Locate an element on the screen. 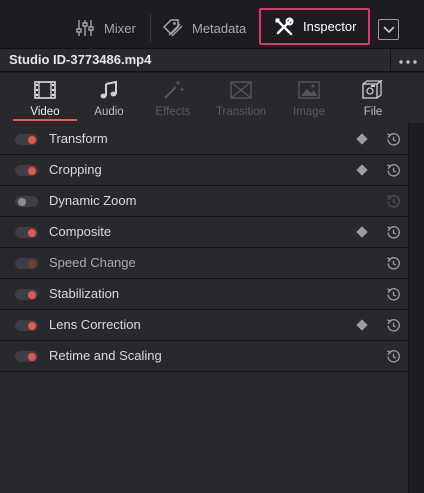 Image resolution: width=424 pixels, height=493 pixels. scrollbar is located at coordinates (416, 308).